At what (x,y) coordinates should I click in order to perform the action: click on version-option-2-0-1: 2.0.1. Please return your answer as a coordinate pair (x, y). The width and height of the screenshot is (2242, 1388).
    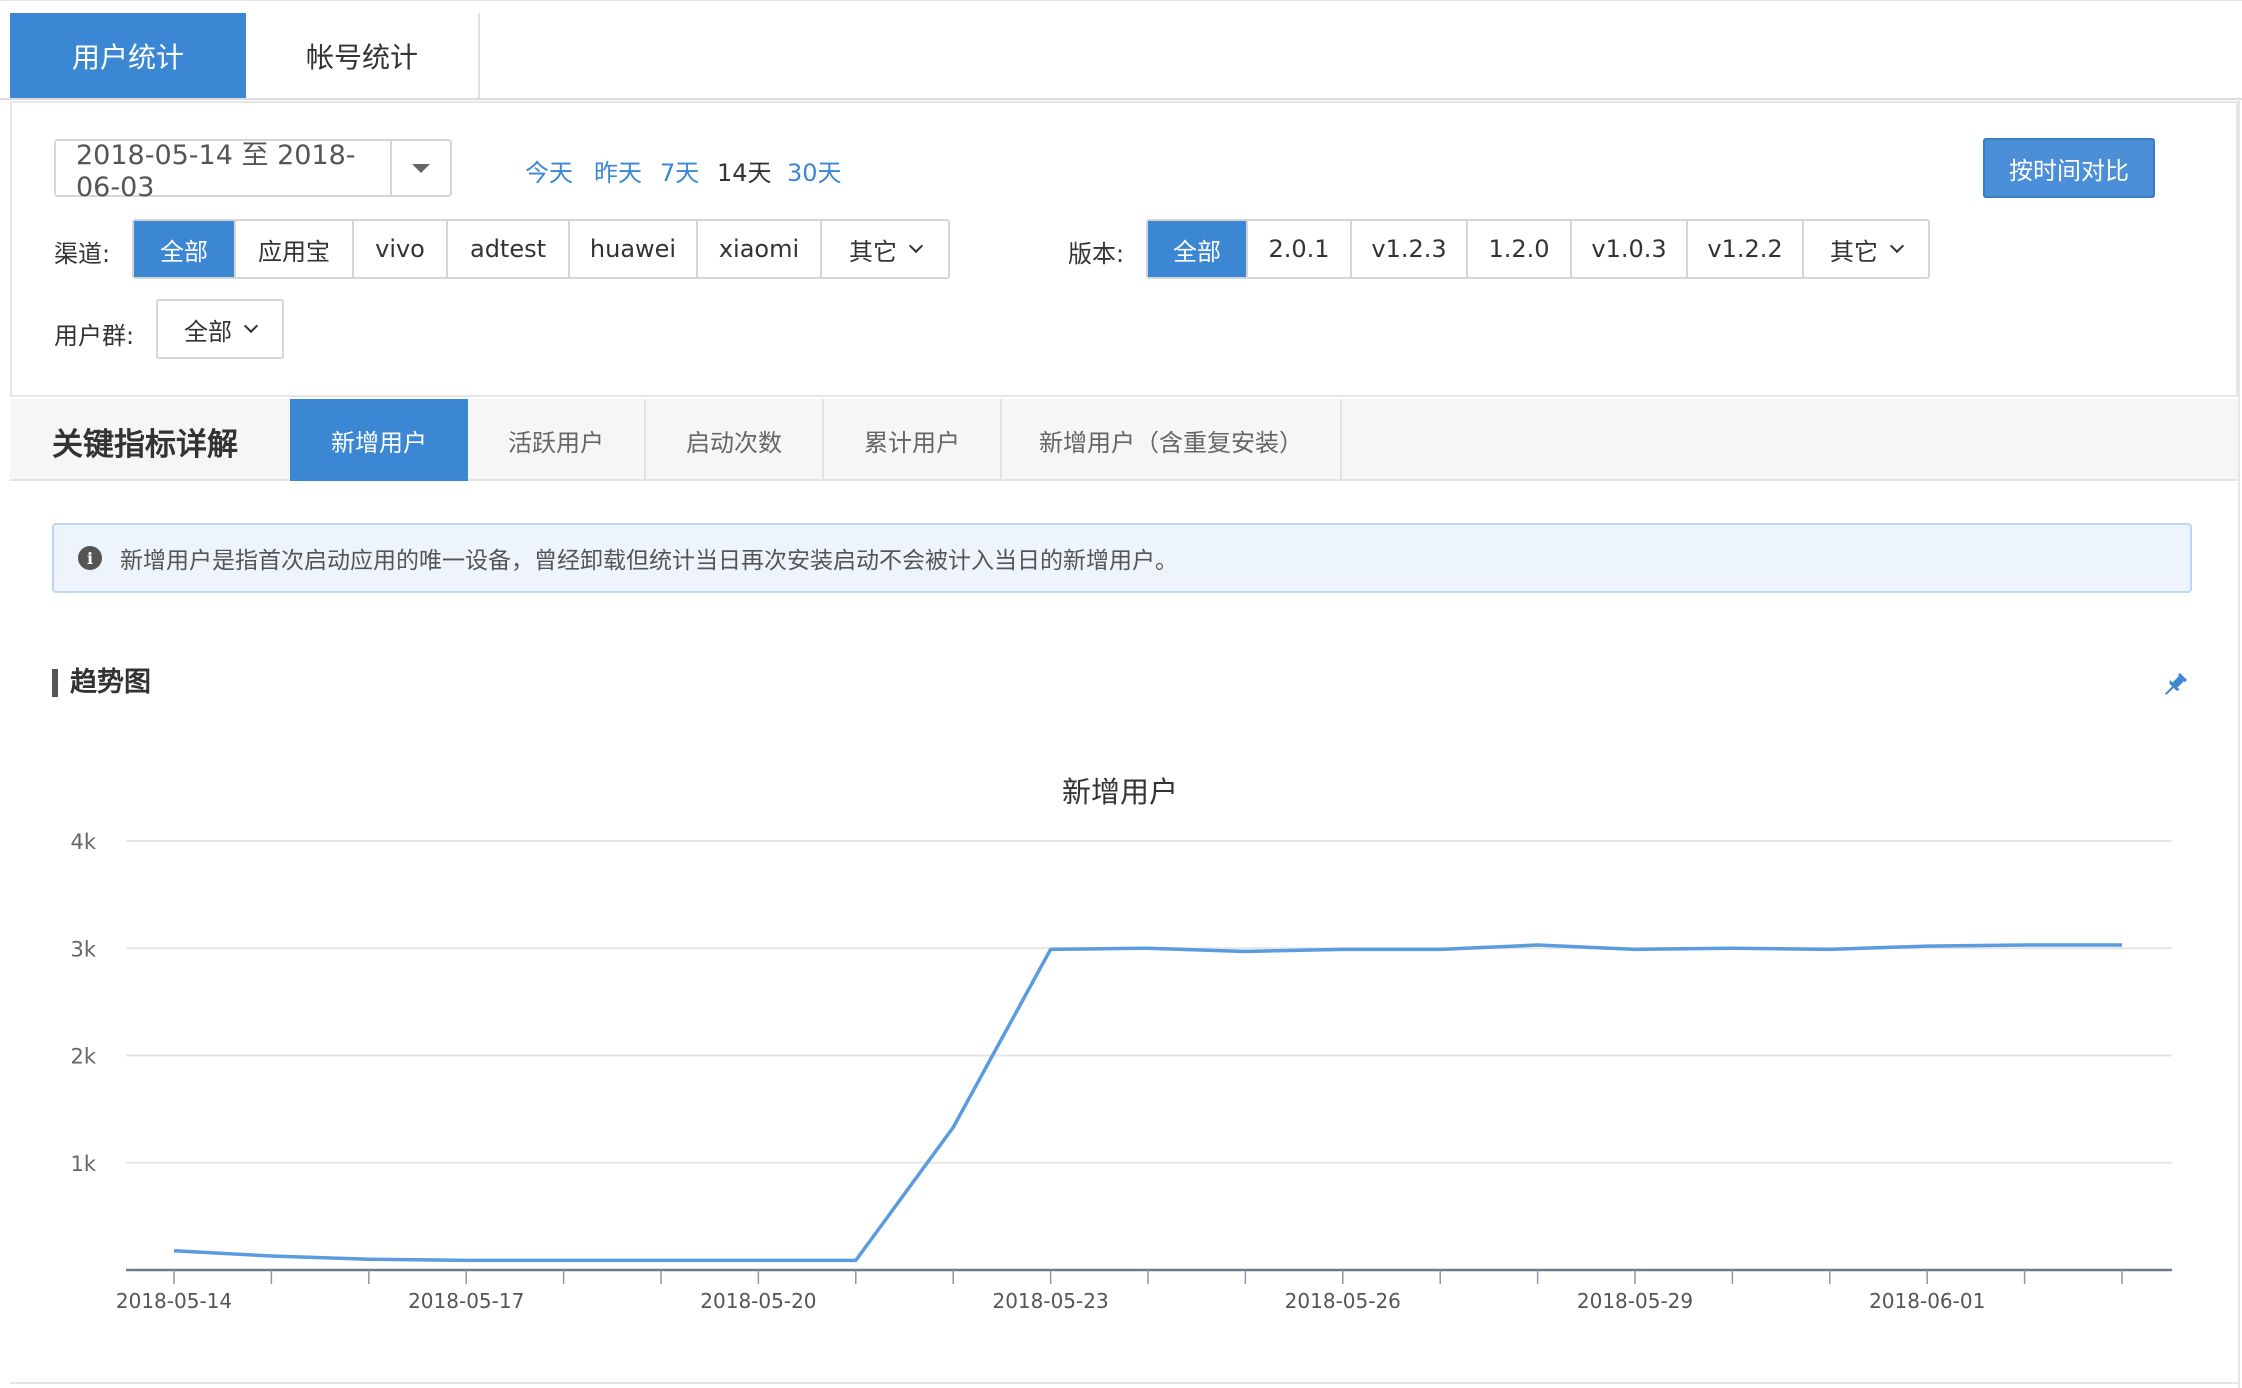
    Looking at the image, I should click on (1300, 249).